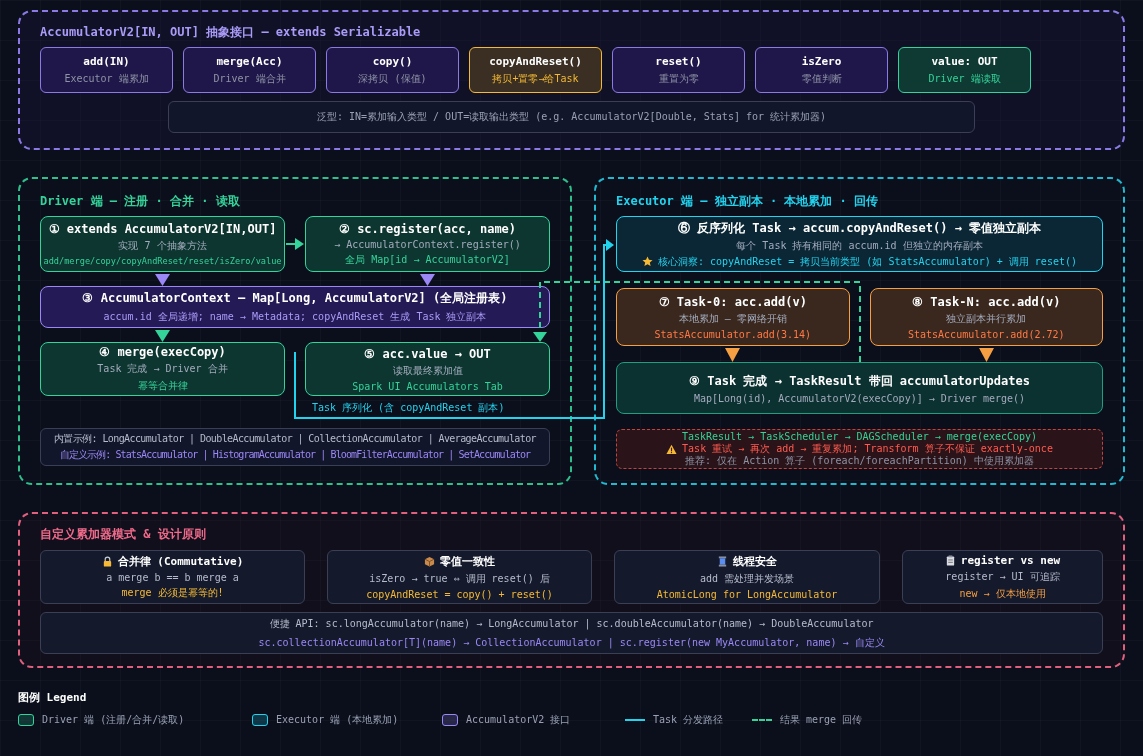  I want to click on step-title: ⑧ Task-N: acc.add(v), so click(986, 301).